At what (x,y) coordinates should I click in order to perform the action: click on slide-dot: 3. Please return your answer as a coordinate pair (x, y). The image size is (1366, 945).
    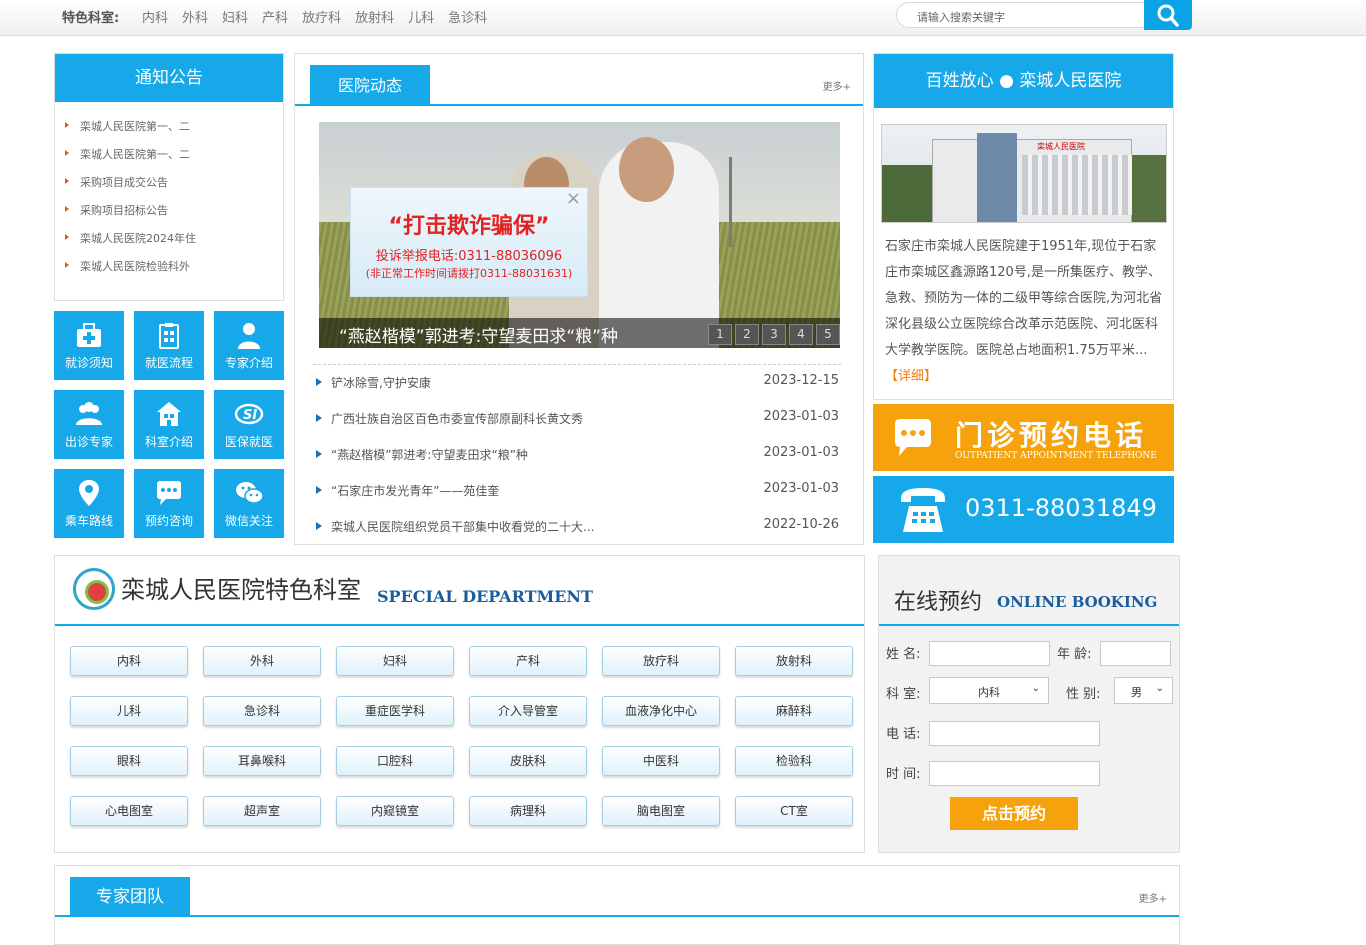
    Looking at the image, I should click on (774, 334).